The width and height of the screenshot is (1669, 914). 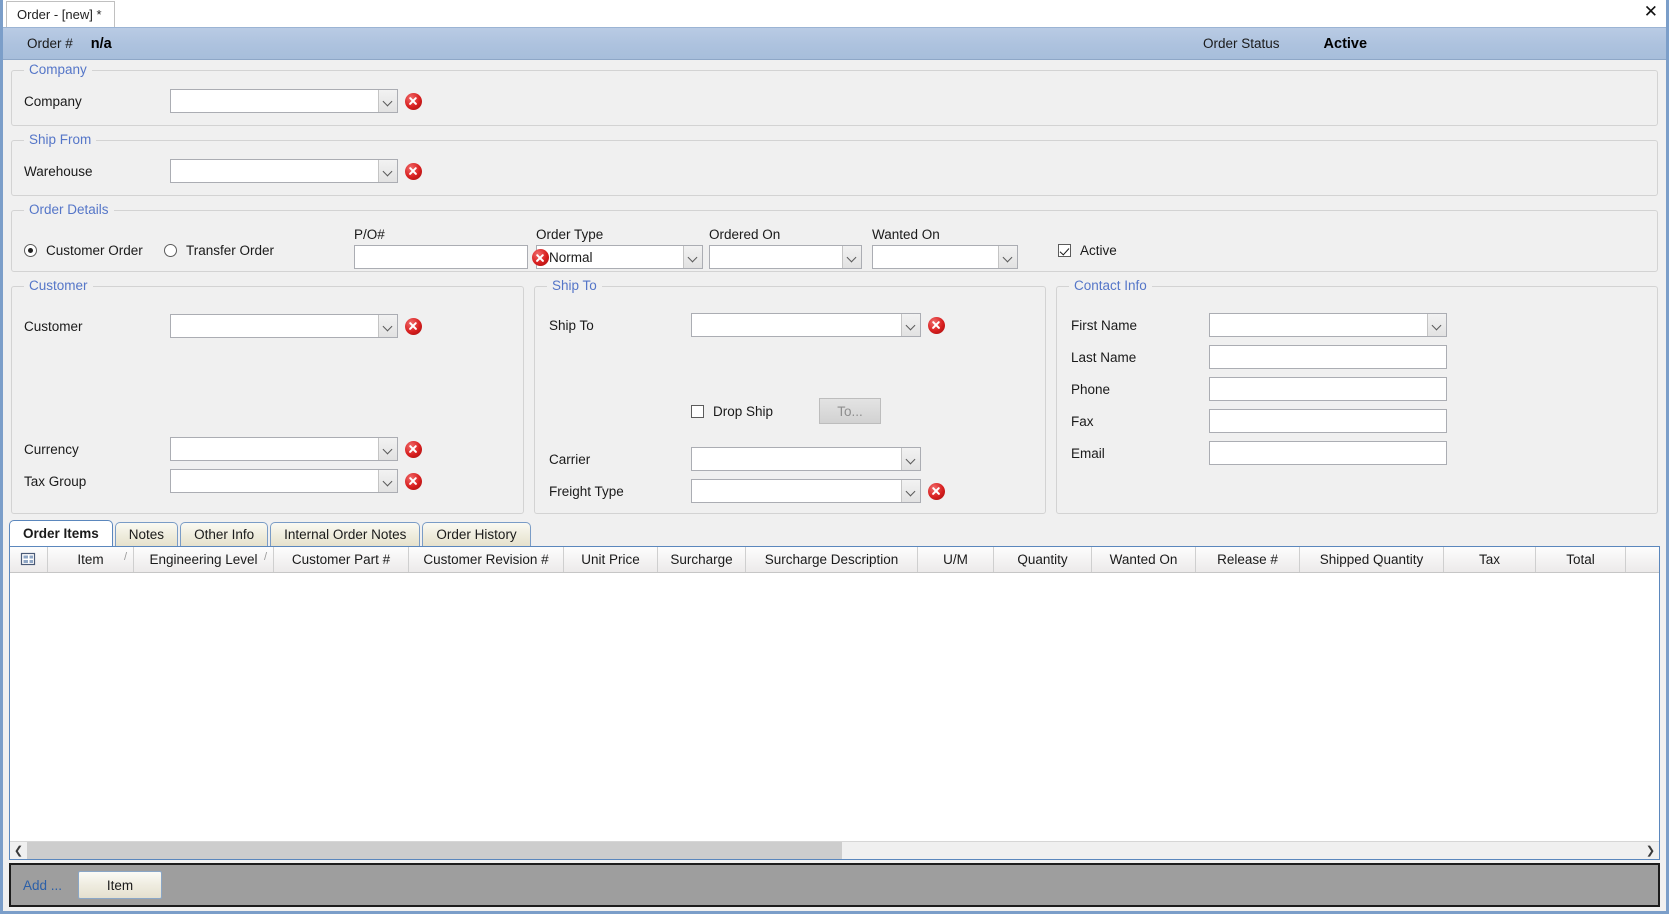 I want to click on grid-column-header: Tax, so click(x=1490, y=559).